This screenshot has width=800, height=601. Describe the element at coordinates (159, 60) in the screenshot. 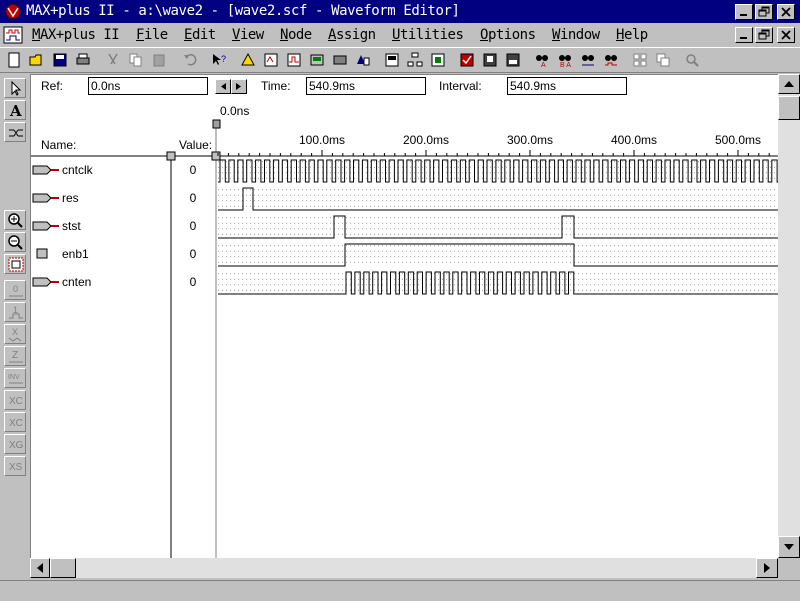

I see `paste-icon` at that location.